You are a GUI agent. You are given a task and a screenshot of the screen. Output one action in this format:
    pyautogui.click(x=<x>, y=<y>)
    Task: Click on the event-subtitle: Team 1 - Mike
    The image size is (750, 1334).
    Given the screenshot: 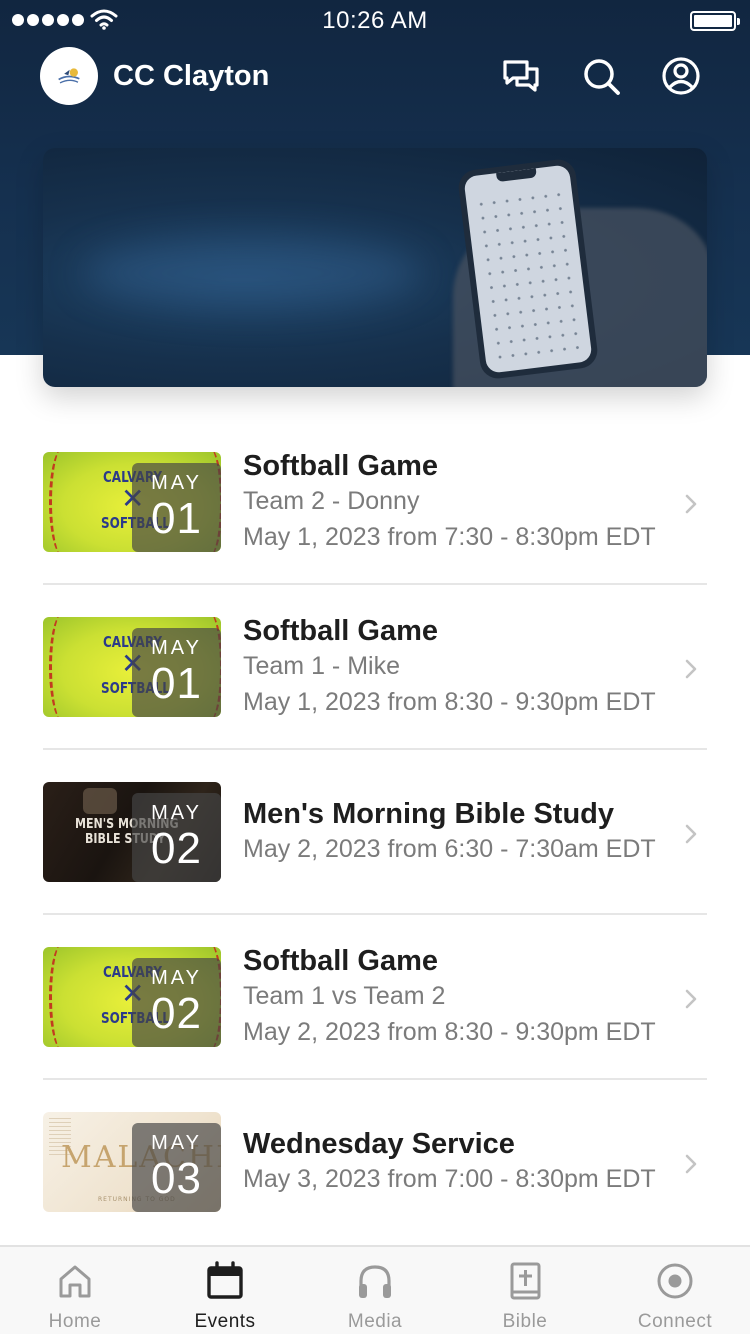 What is the action you would take?
    pyautogui.click(x=321, y=666)
    